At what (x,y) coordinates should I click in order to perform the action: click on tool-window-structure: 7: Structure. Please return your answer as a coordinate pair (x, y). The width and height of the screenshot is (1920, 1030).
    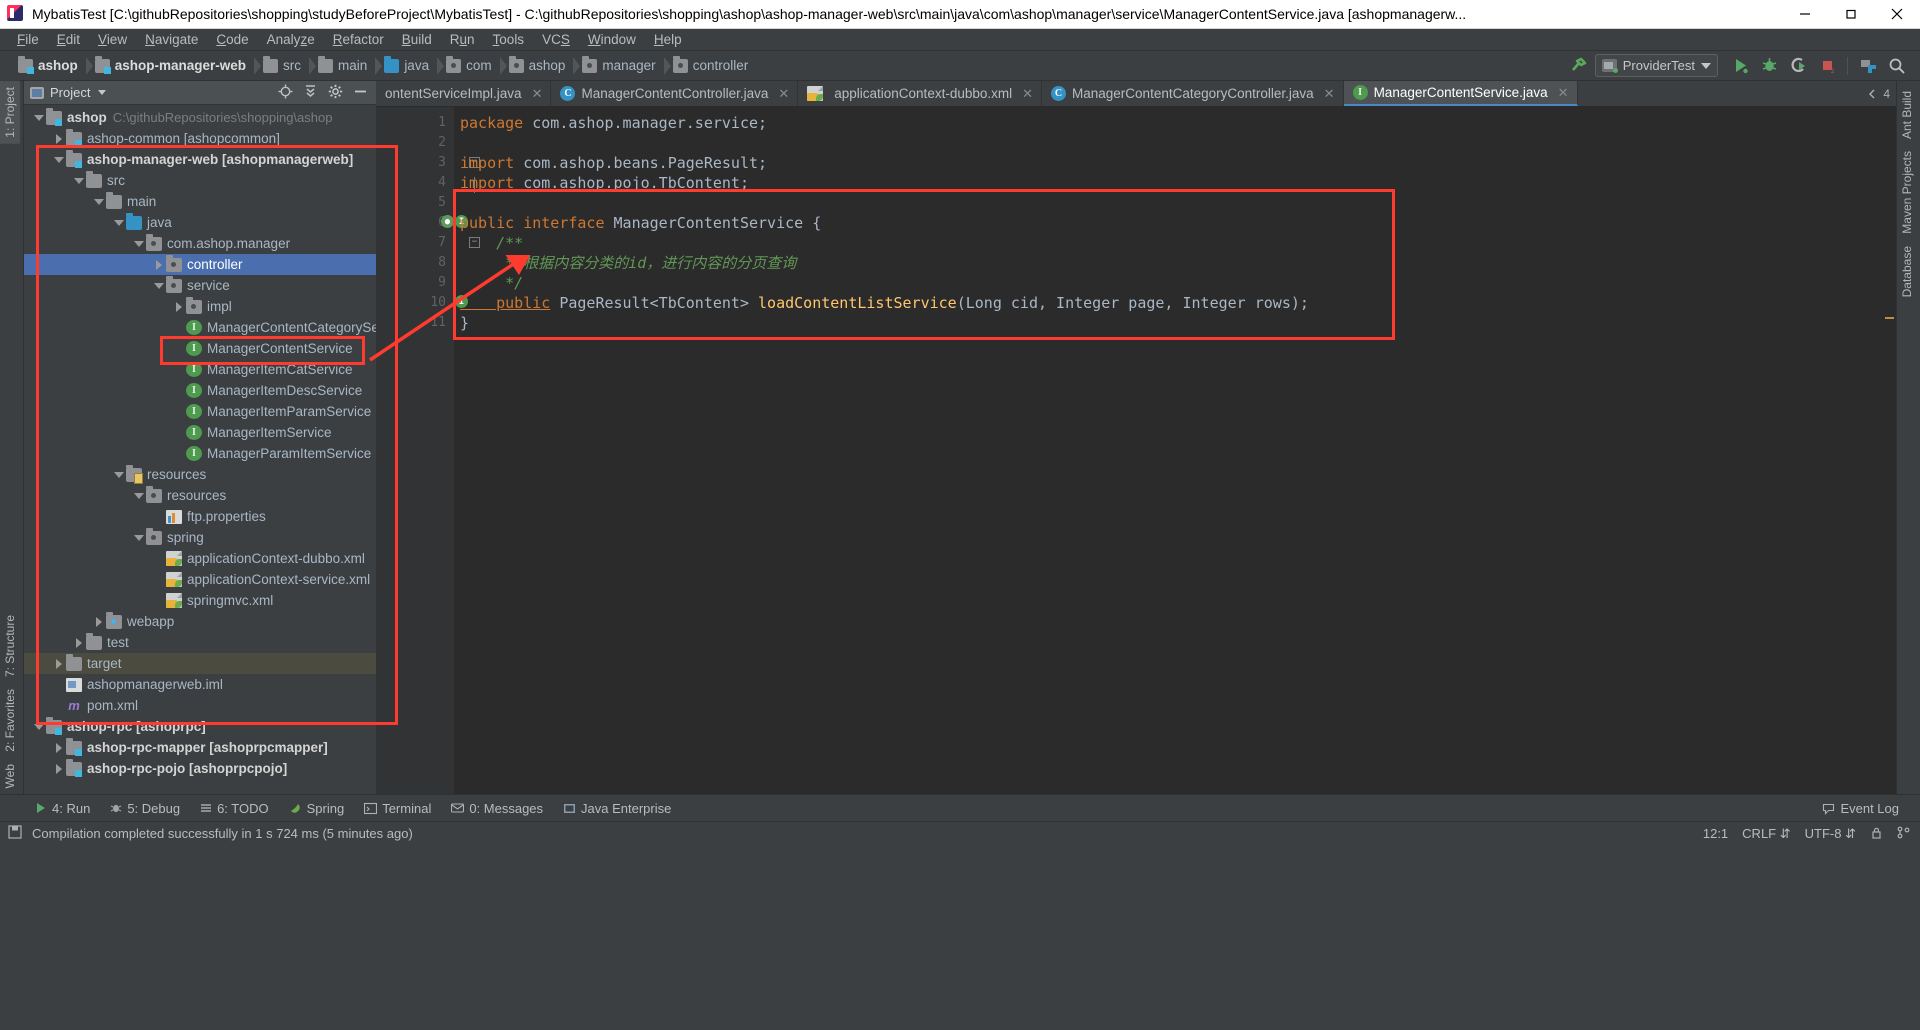
    Looking at the image, I should click on (10, 646).